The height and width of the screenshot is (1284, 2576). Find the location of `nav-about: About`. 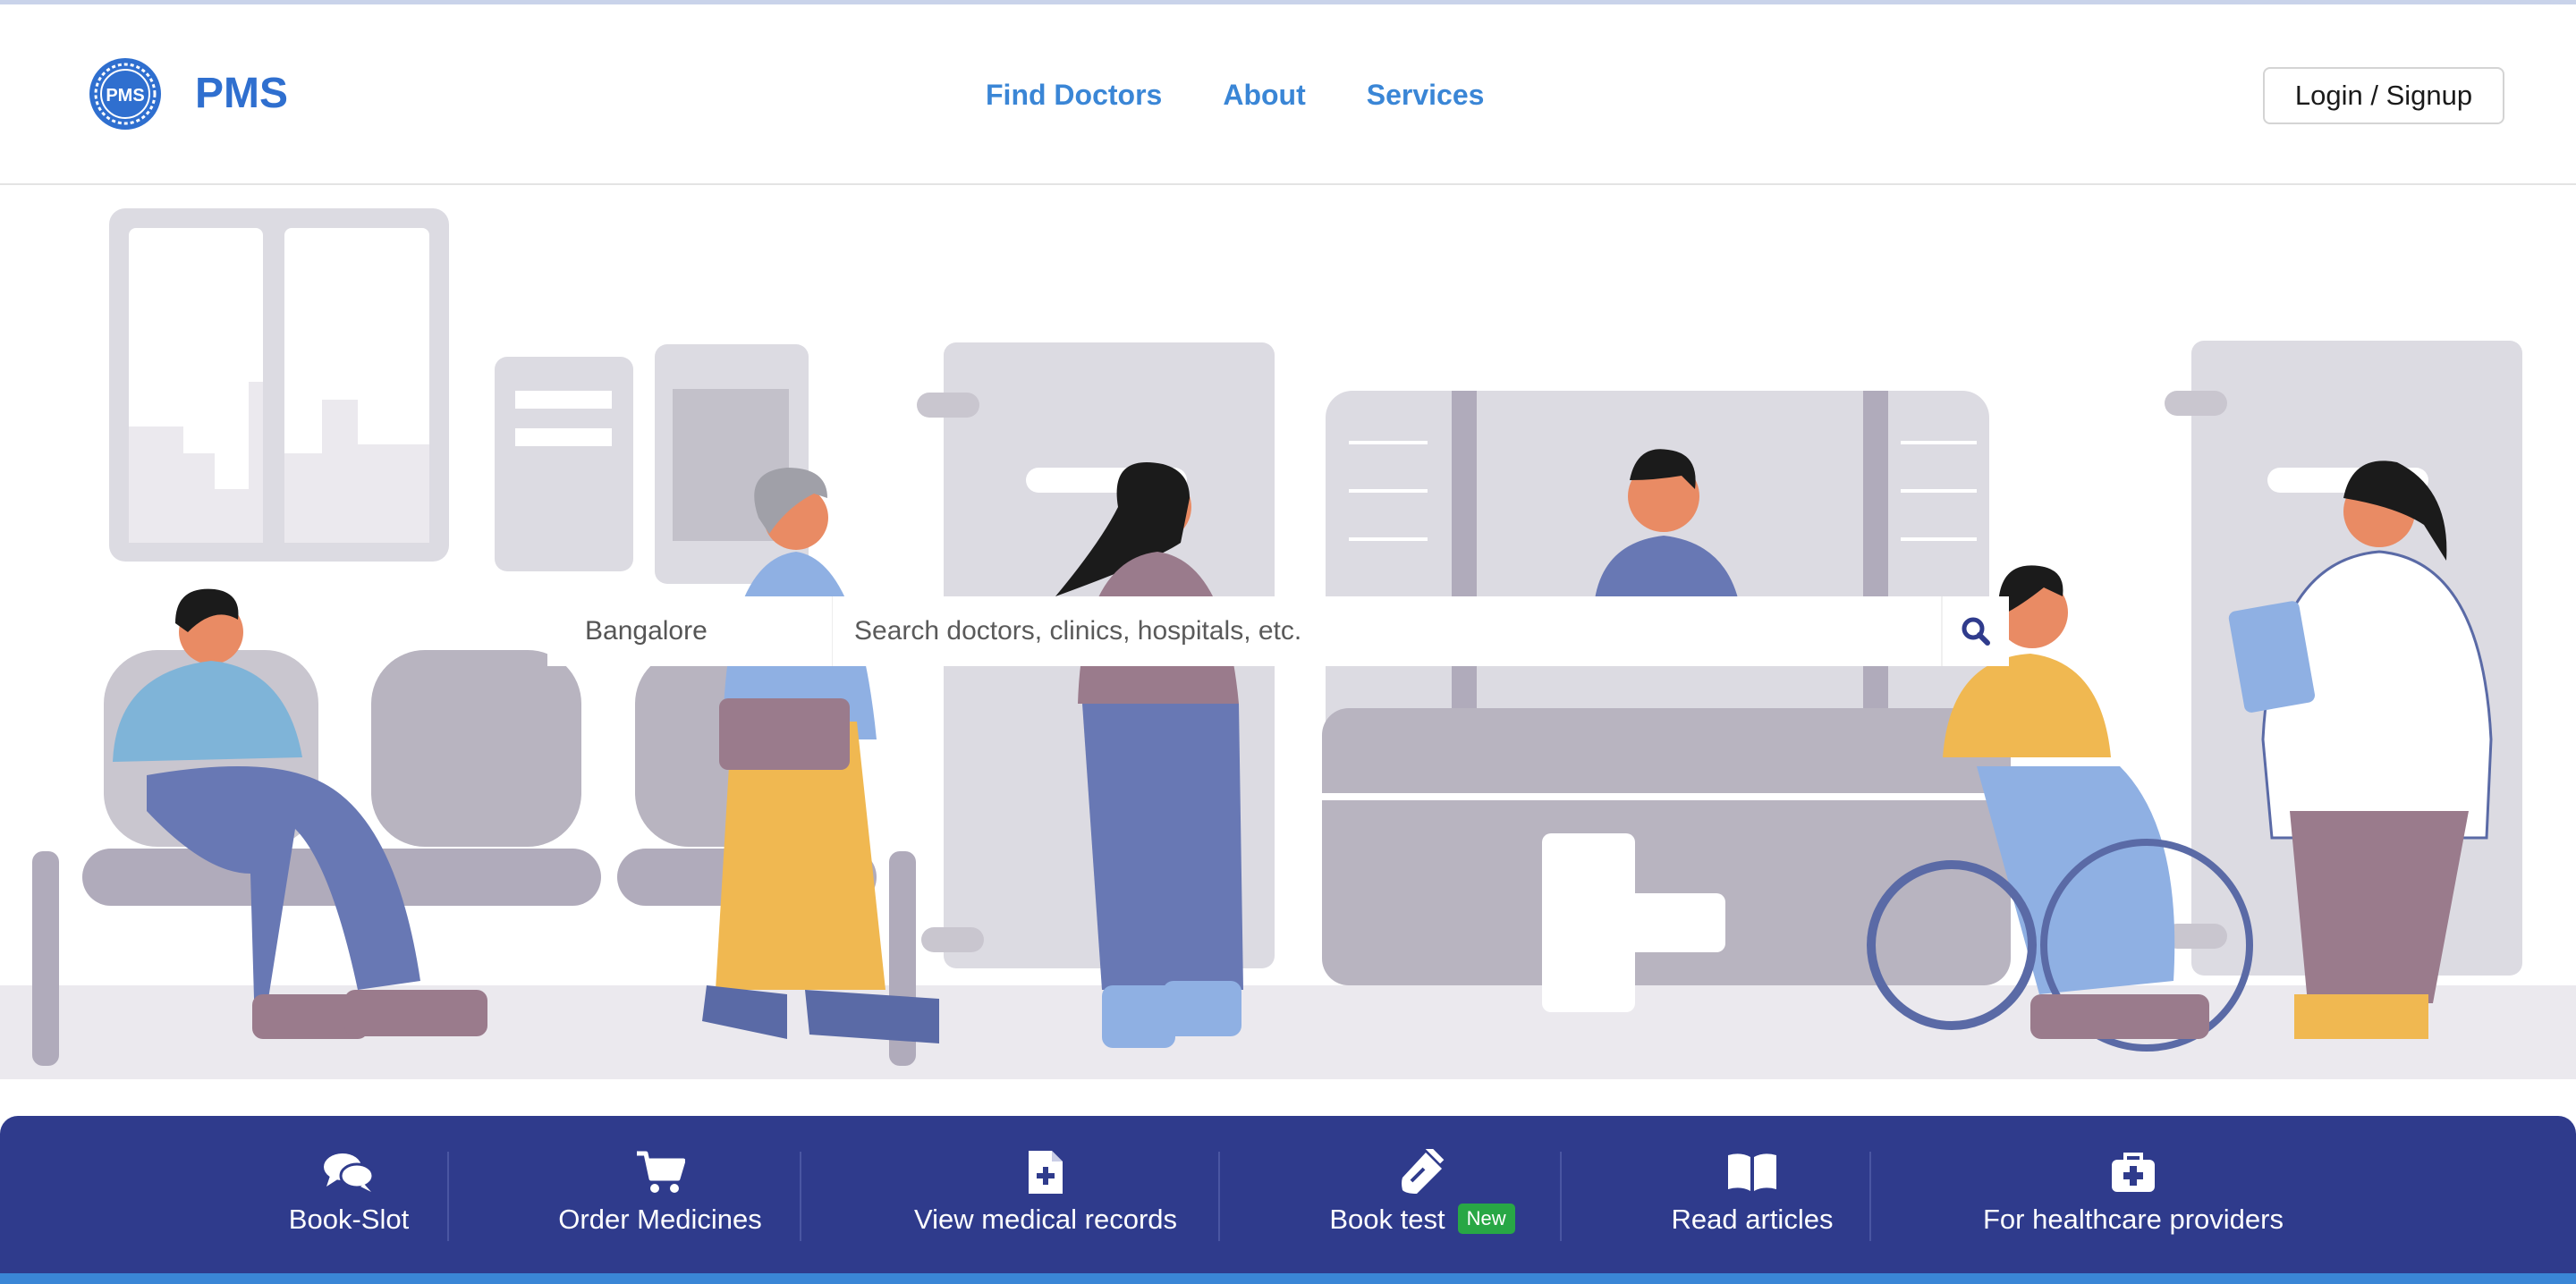

nav-about: About is located at coordinates (1264, 96).